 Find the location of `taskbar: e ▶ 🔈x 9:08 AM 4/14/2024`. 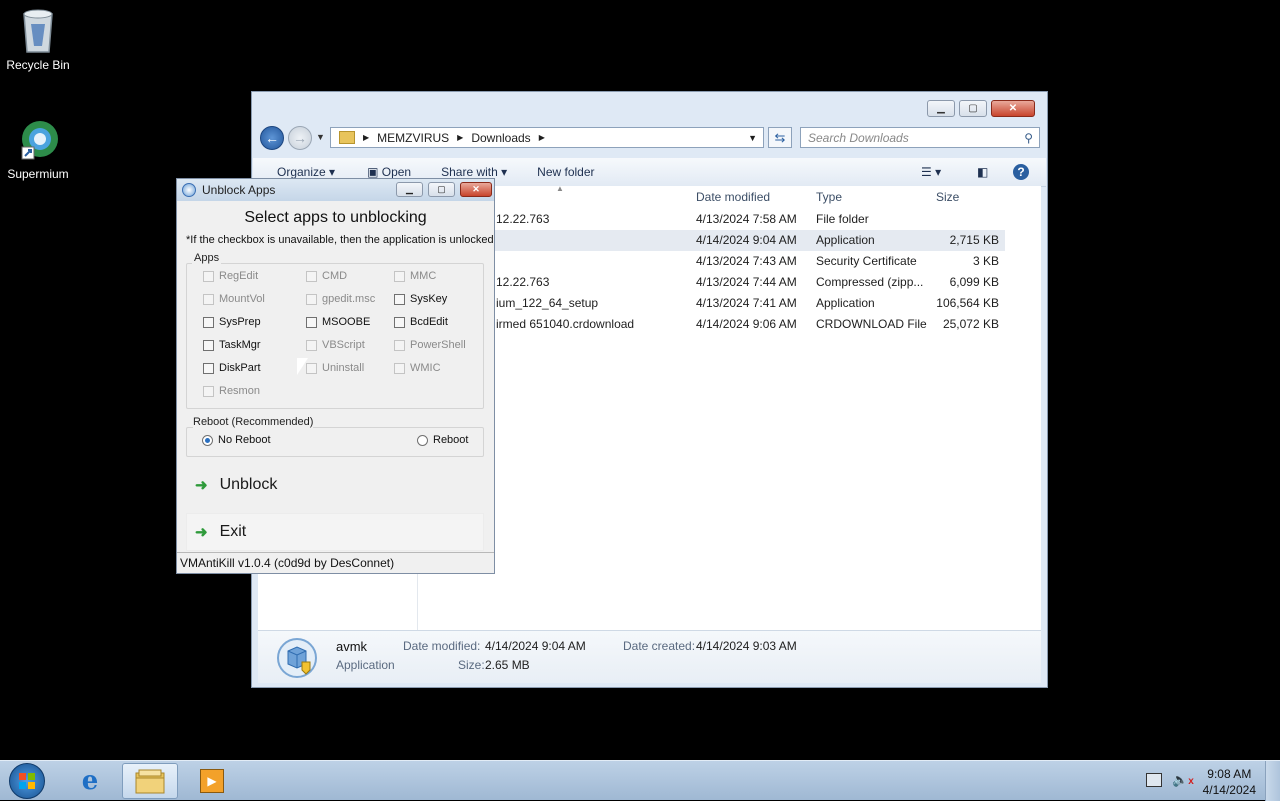

taskbar: e ▶ 🔈x 9:08 AM 4/14/2024 is located at coordinates (640, 780).